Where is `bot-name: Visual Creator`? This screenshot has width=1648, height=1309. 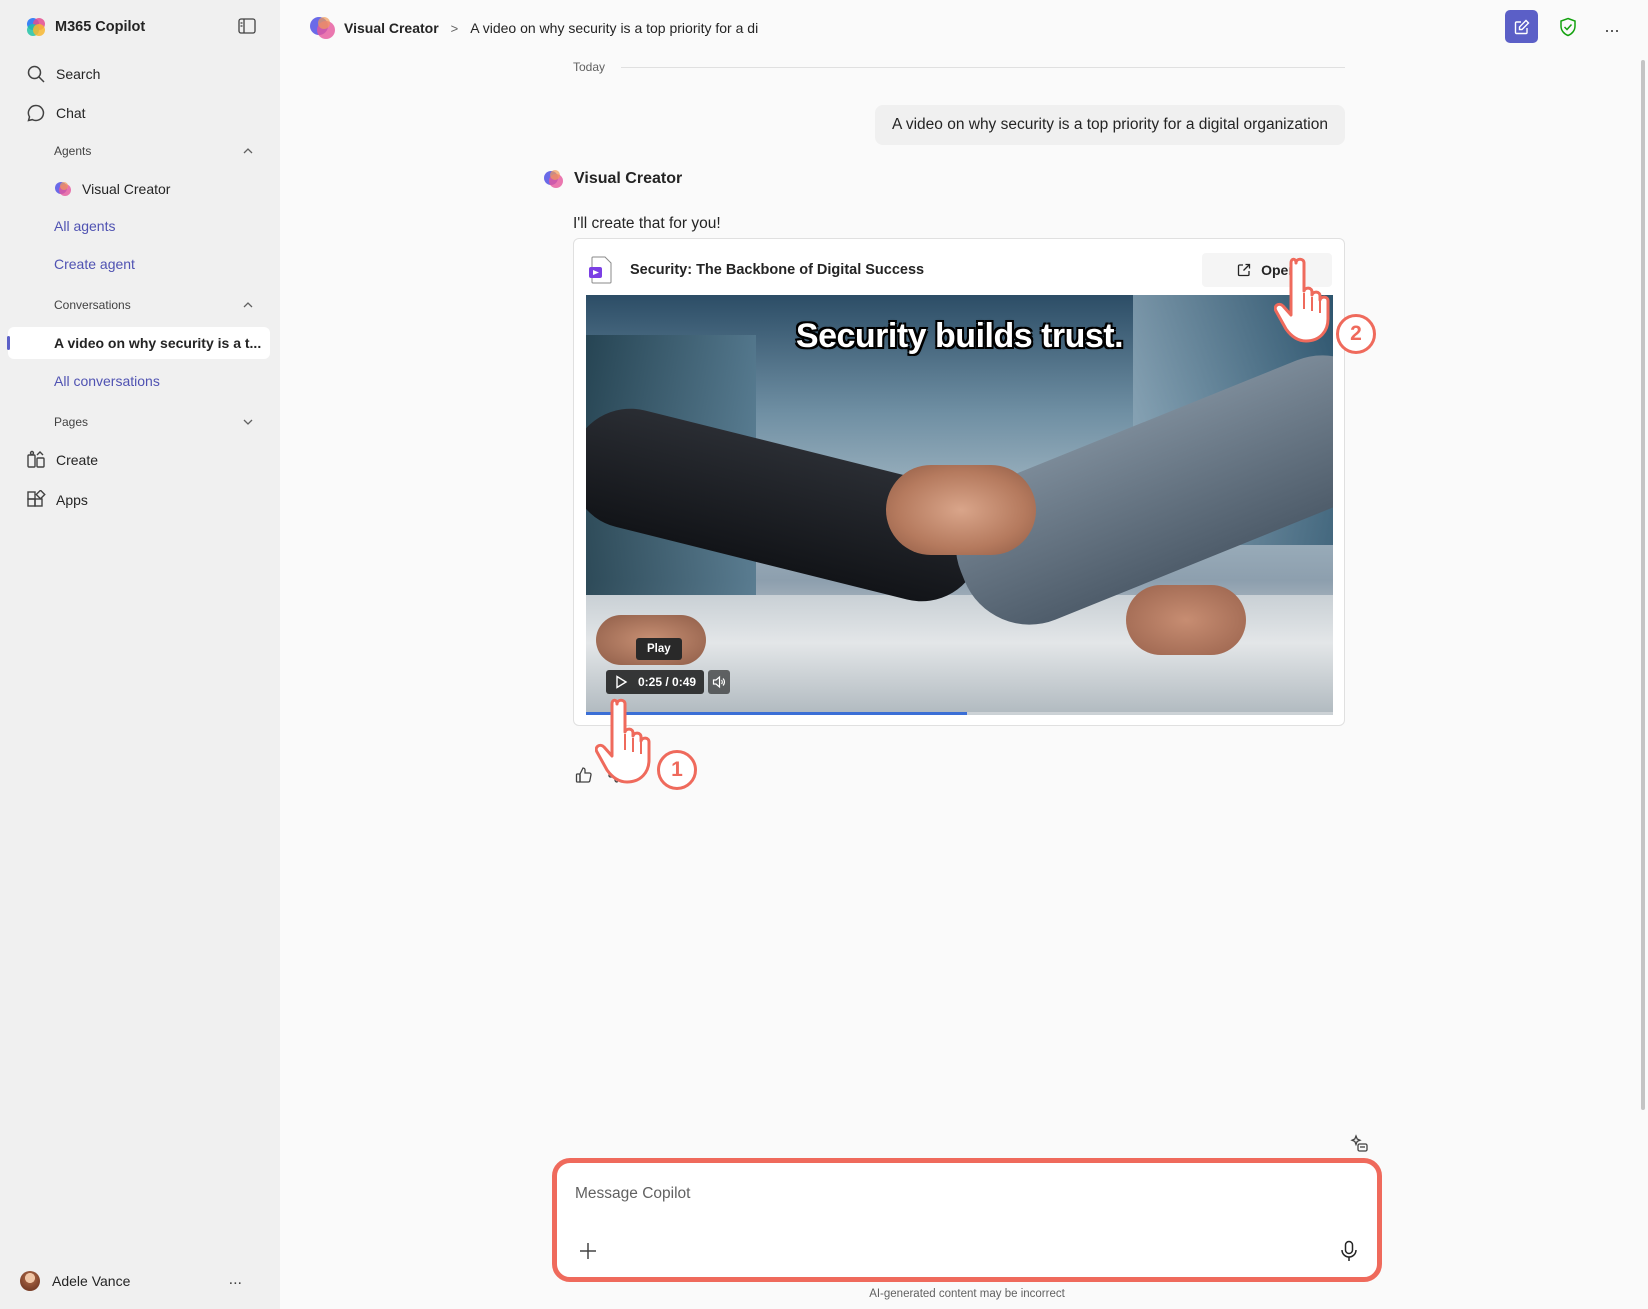
bot-name: Visual Creator is located at coordinates (628, 178).